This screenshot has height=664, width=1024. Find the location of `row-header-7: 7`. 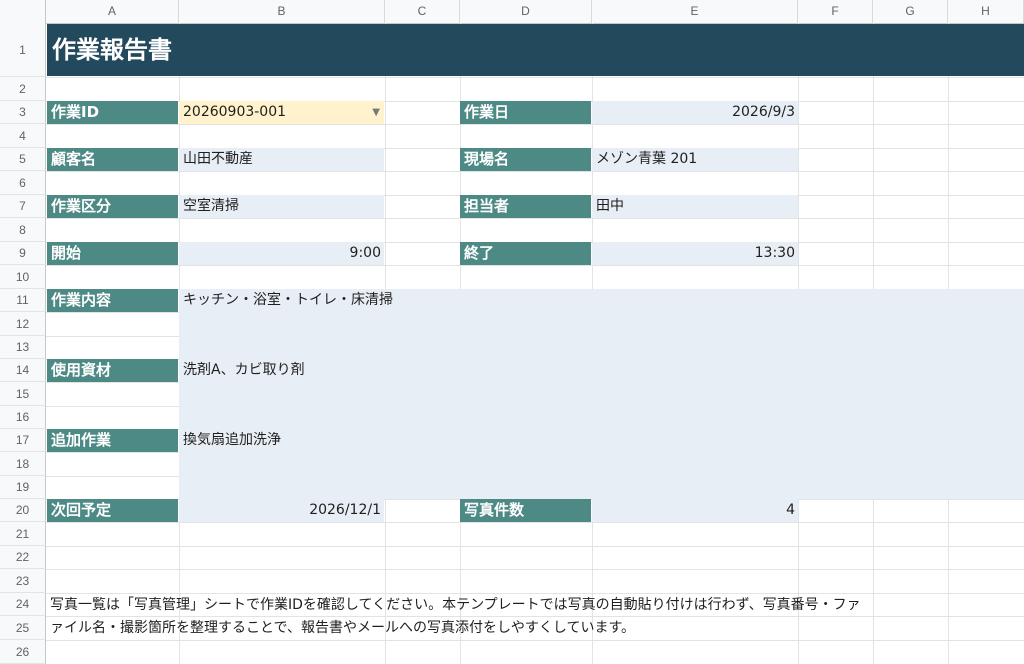

row-header-7: 7 is located at coordinates (23, 206).